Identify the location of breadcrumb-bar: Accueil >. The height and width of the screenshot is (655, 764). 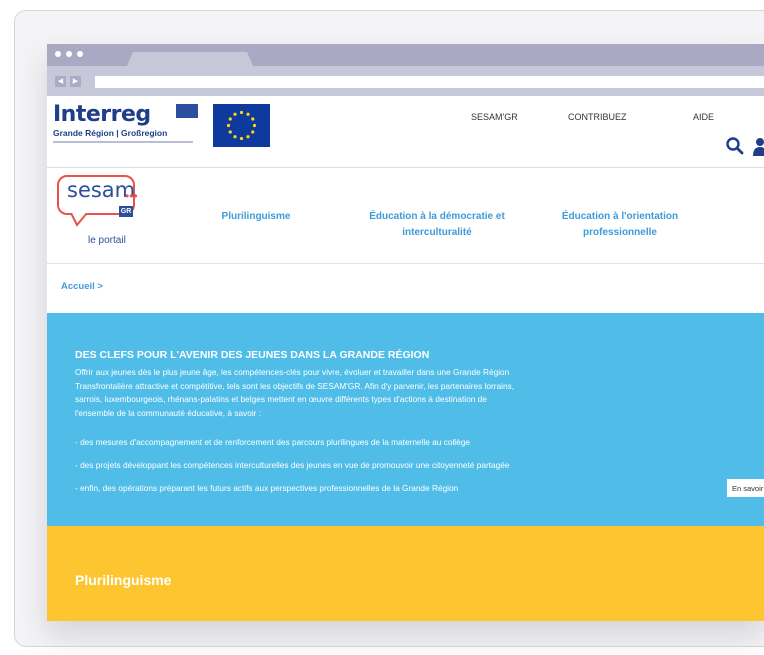
(405, 289).